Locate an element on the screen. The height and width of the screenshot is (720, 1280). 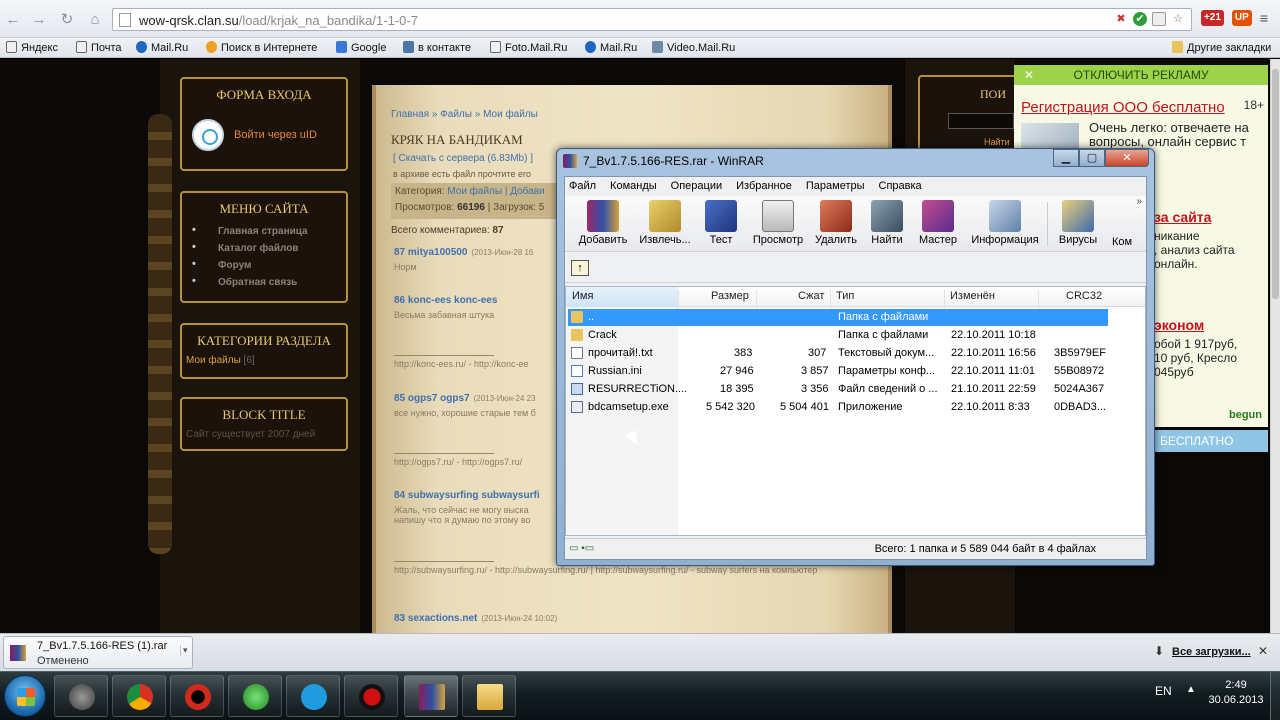
taskbar-explorer-icon is located at coordinates (489, 696).